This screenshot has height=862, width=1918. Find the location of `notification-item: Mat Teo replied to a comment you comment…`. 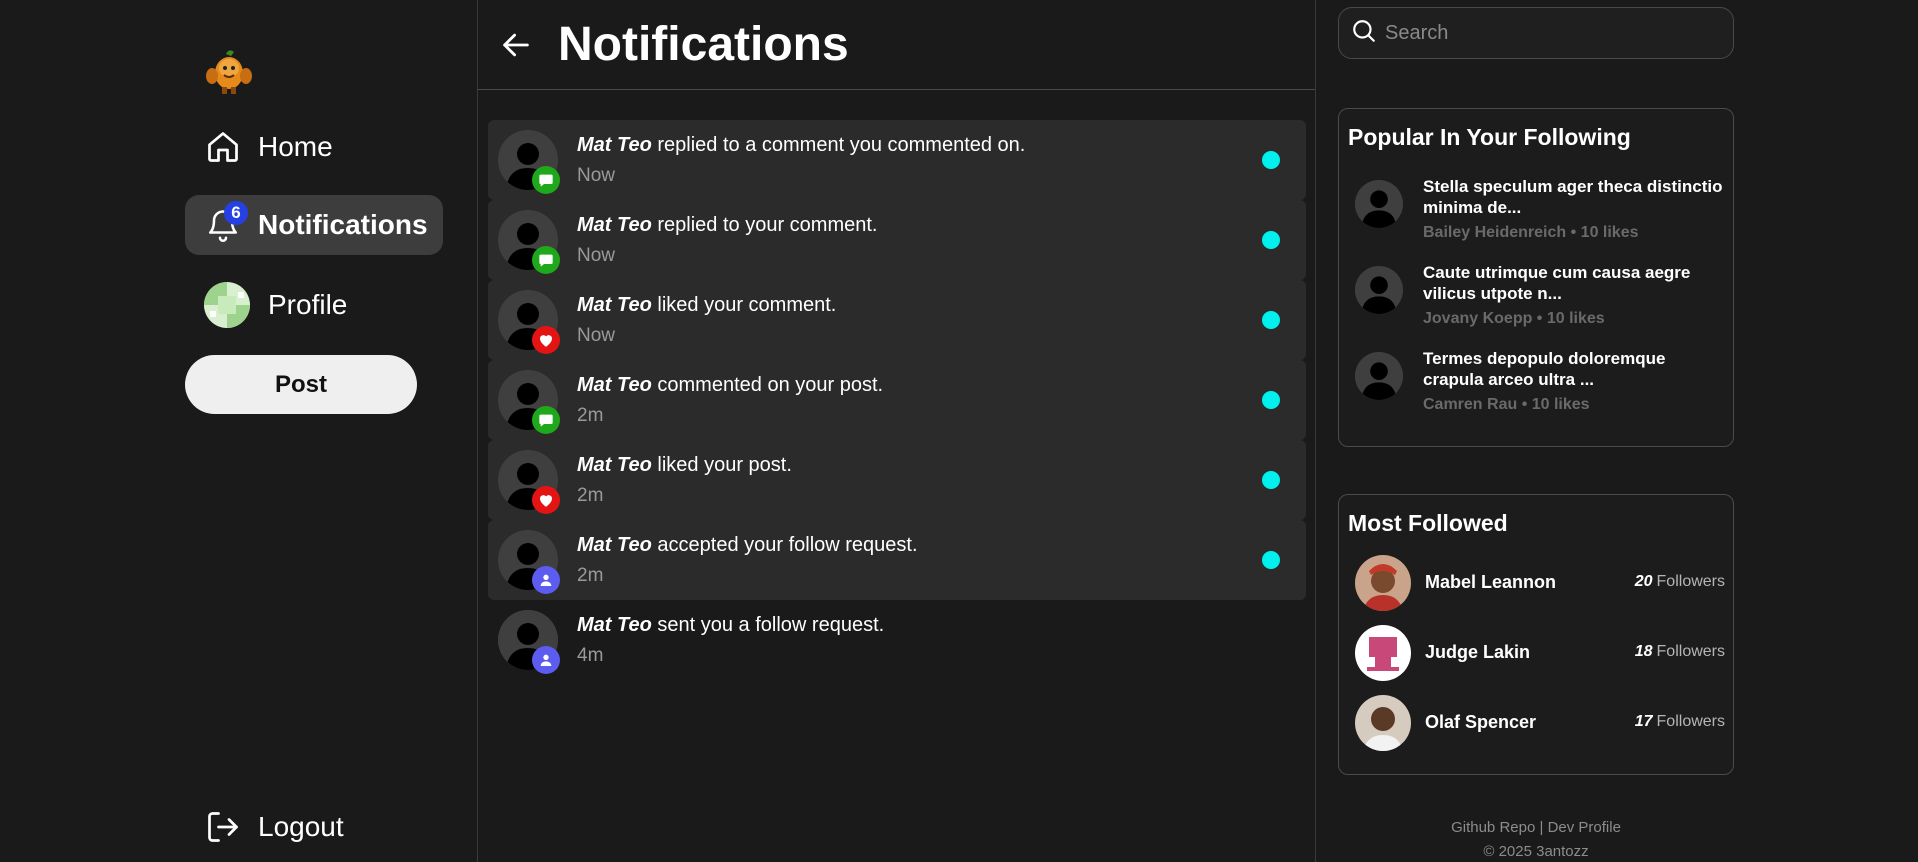

notification-item: Mat Teo replied to a comment you comment… is located at coordinates (897, 160).